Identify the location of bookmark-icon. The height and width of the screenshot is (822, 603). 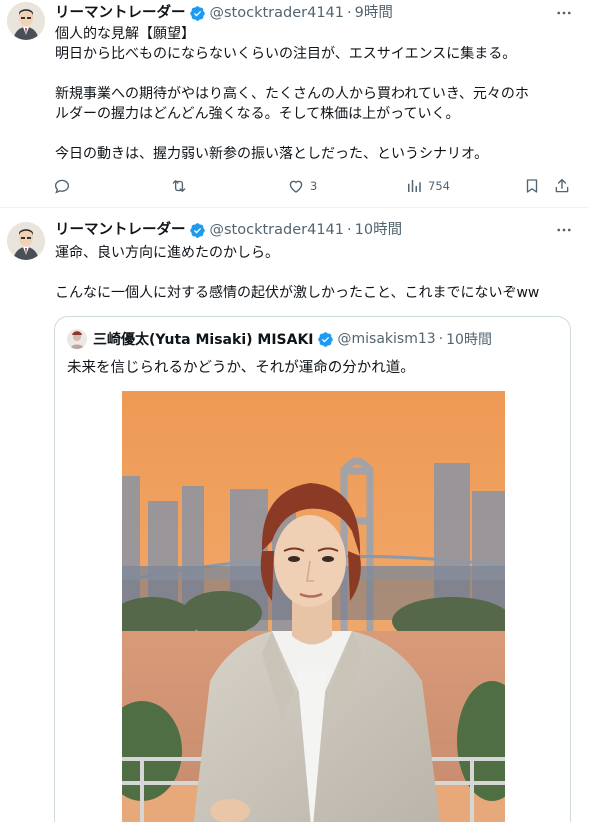
(532, 186).